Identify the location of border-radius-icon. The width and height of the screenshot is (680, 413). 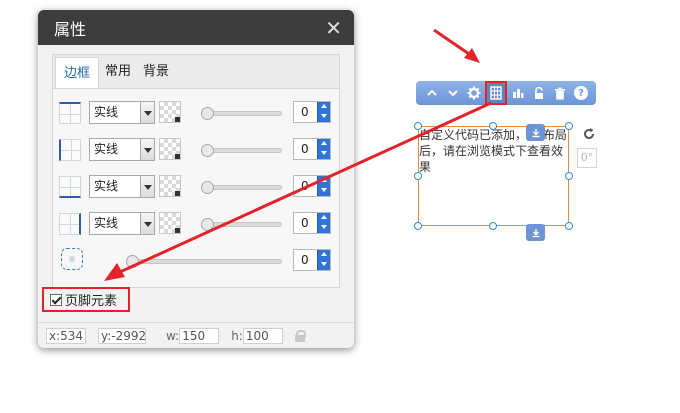
(72, 259).